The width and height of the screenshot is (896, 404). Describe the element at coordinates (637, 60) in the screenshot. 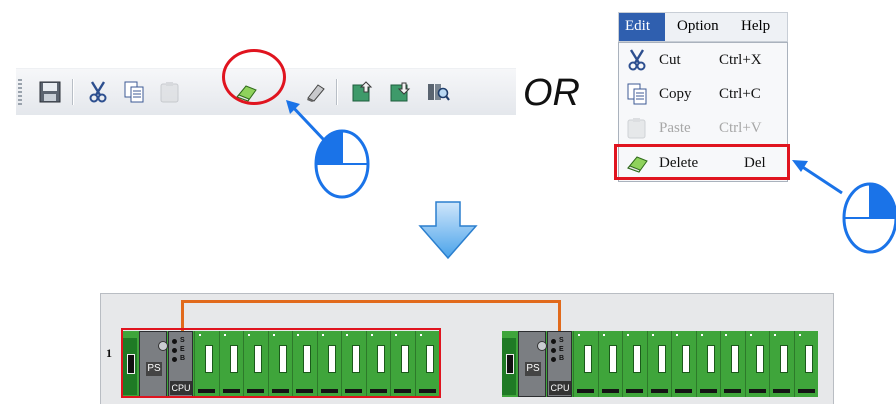

I see `scissors-icon` at that location.